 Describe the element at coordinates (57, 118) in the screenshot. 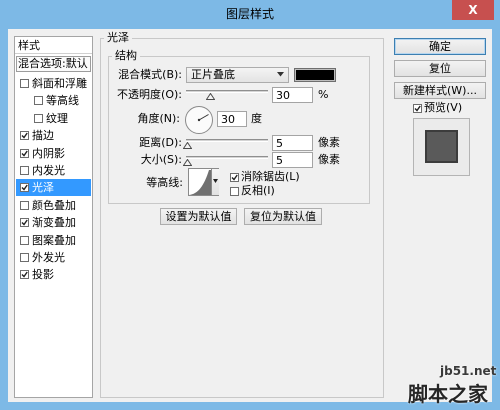

I see `sidebar-item-label: 纹理` at that location.